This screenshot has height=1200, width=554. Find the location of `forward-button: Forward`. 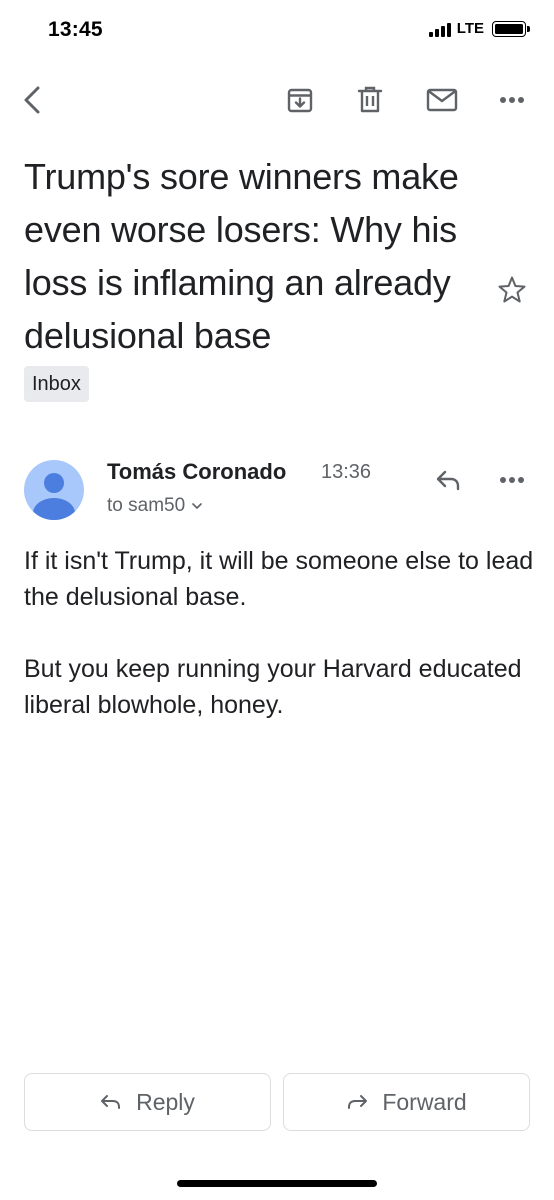

forward-button: Forward is located at coordinates (406, 1102).